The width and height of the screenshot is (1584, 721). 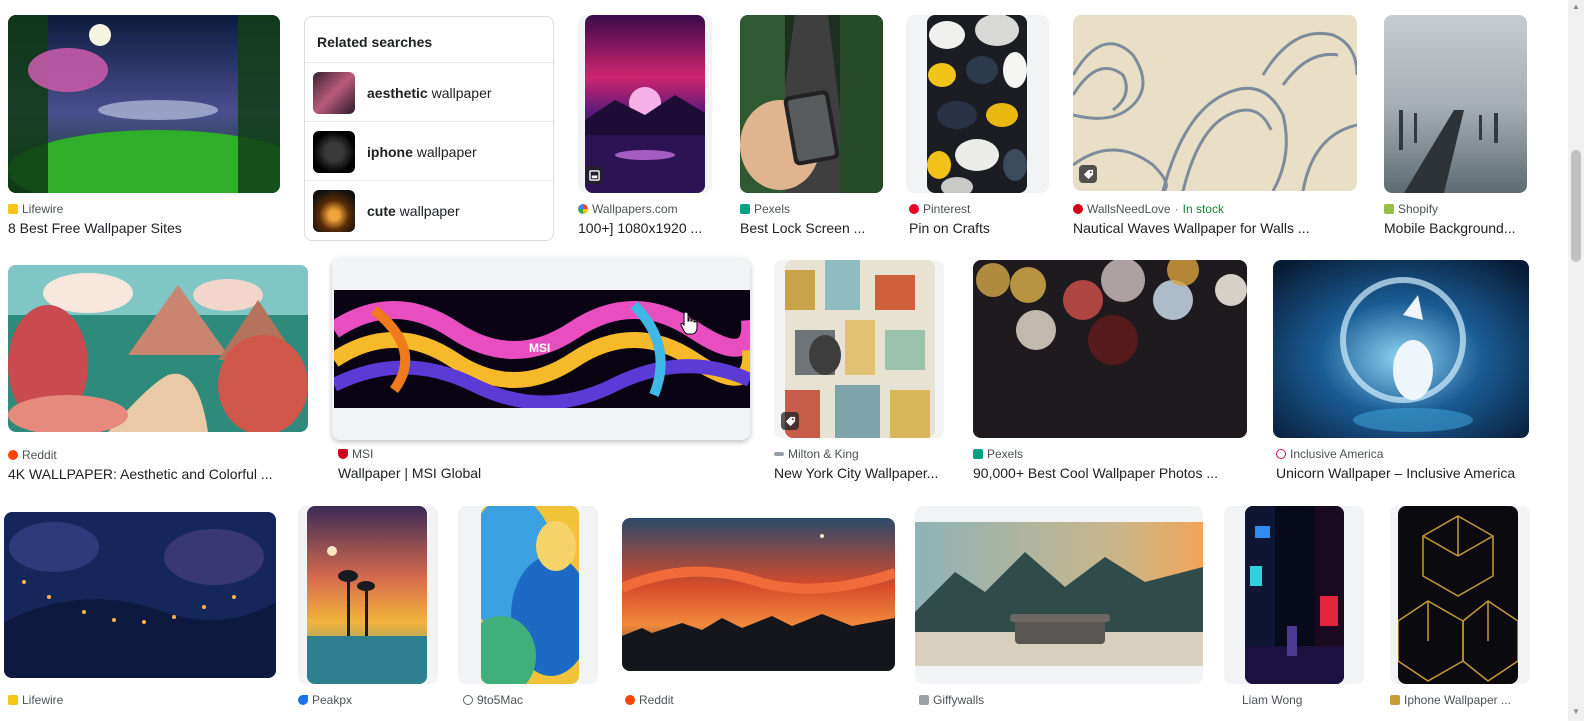 What do you see at coordinates (422, 151) in the screenshot?
I see `related-search-label: iphone wallpaper` at bounding box center [422, 151].